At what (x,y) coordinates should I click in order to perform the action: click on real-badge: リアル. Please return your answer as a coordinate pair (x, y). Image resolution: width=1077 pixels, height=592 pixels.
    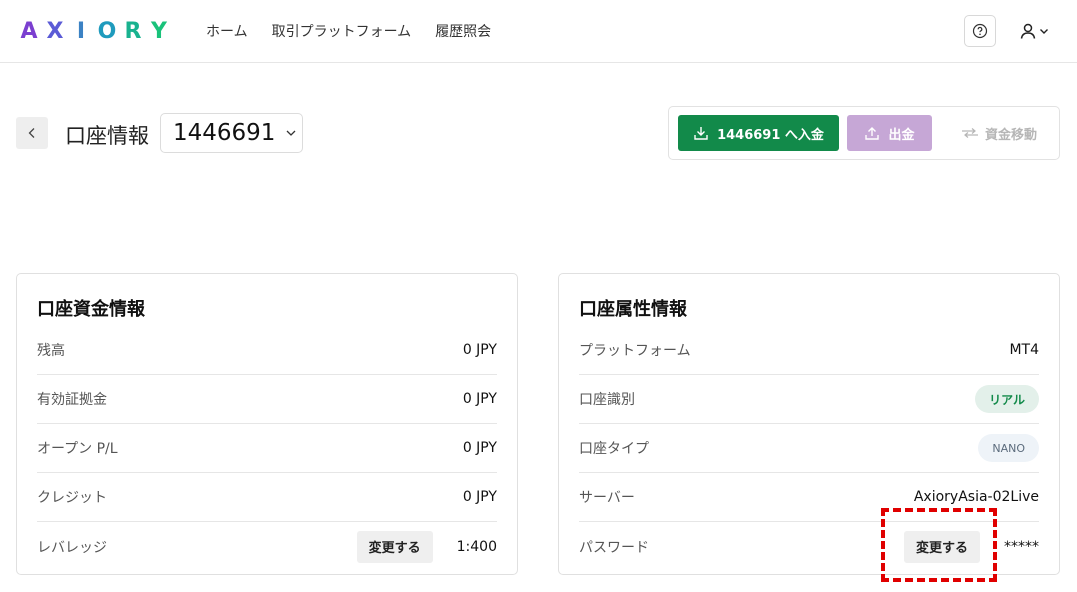
    Looking at the image, I should click on (1007, 399).